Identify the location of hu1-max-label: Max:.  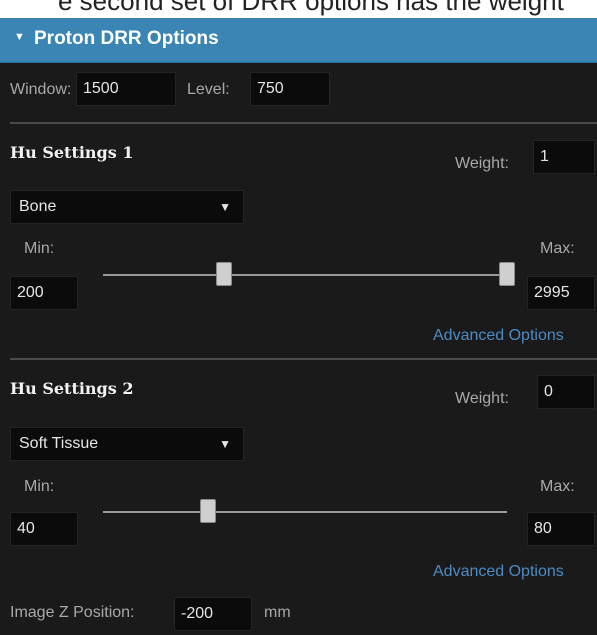
(557, 248).